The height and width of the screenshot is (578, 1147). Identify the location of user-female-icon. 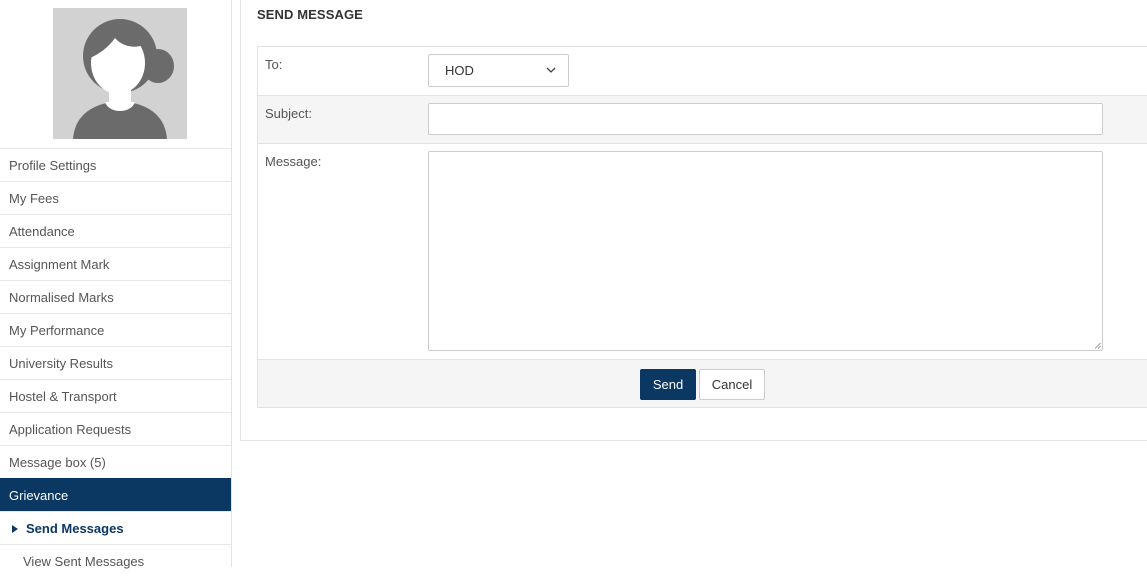
(120, 73).